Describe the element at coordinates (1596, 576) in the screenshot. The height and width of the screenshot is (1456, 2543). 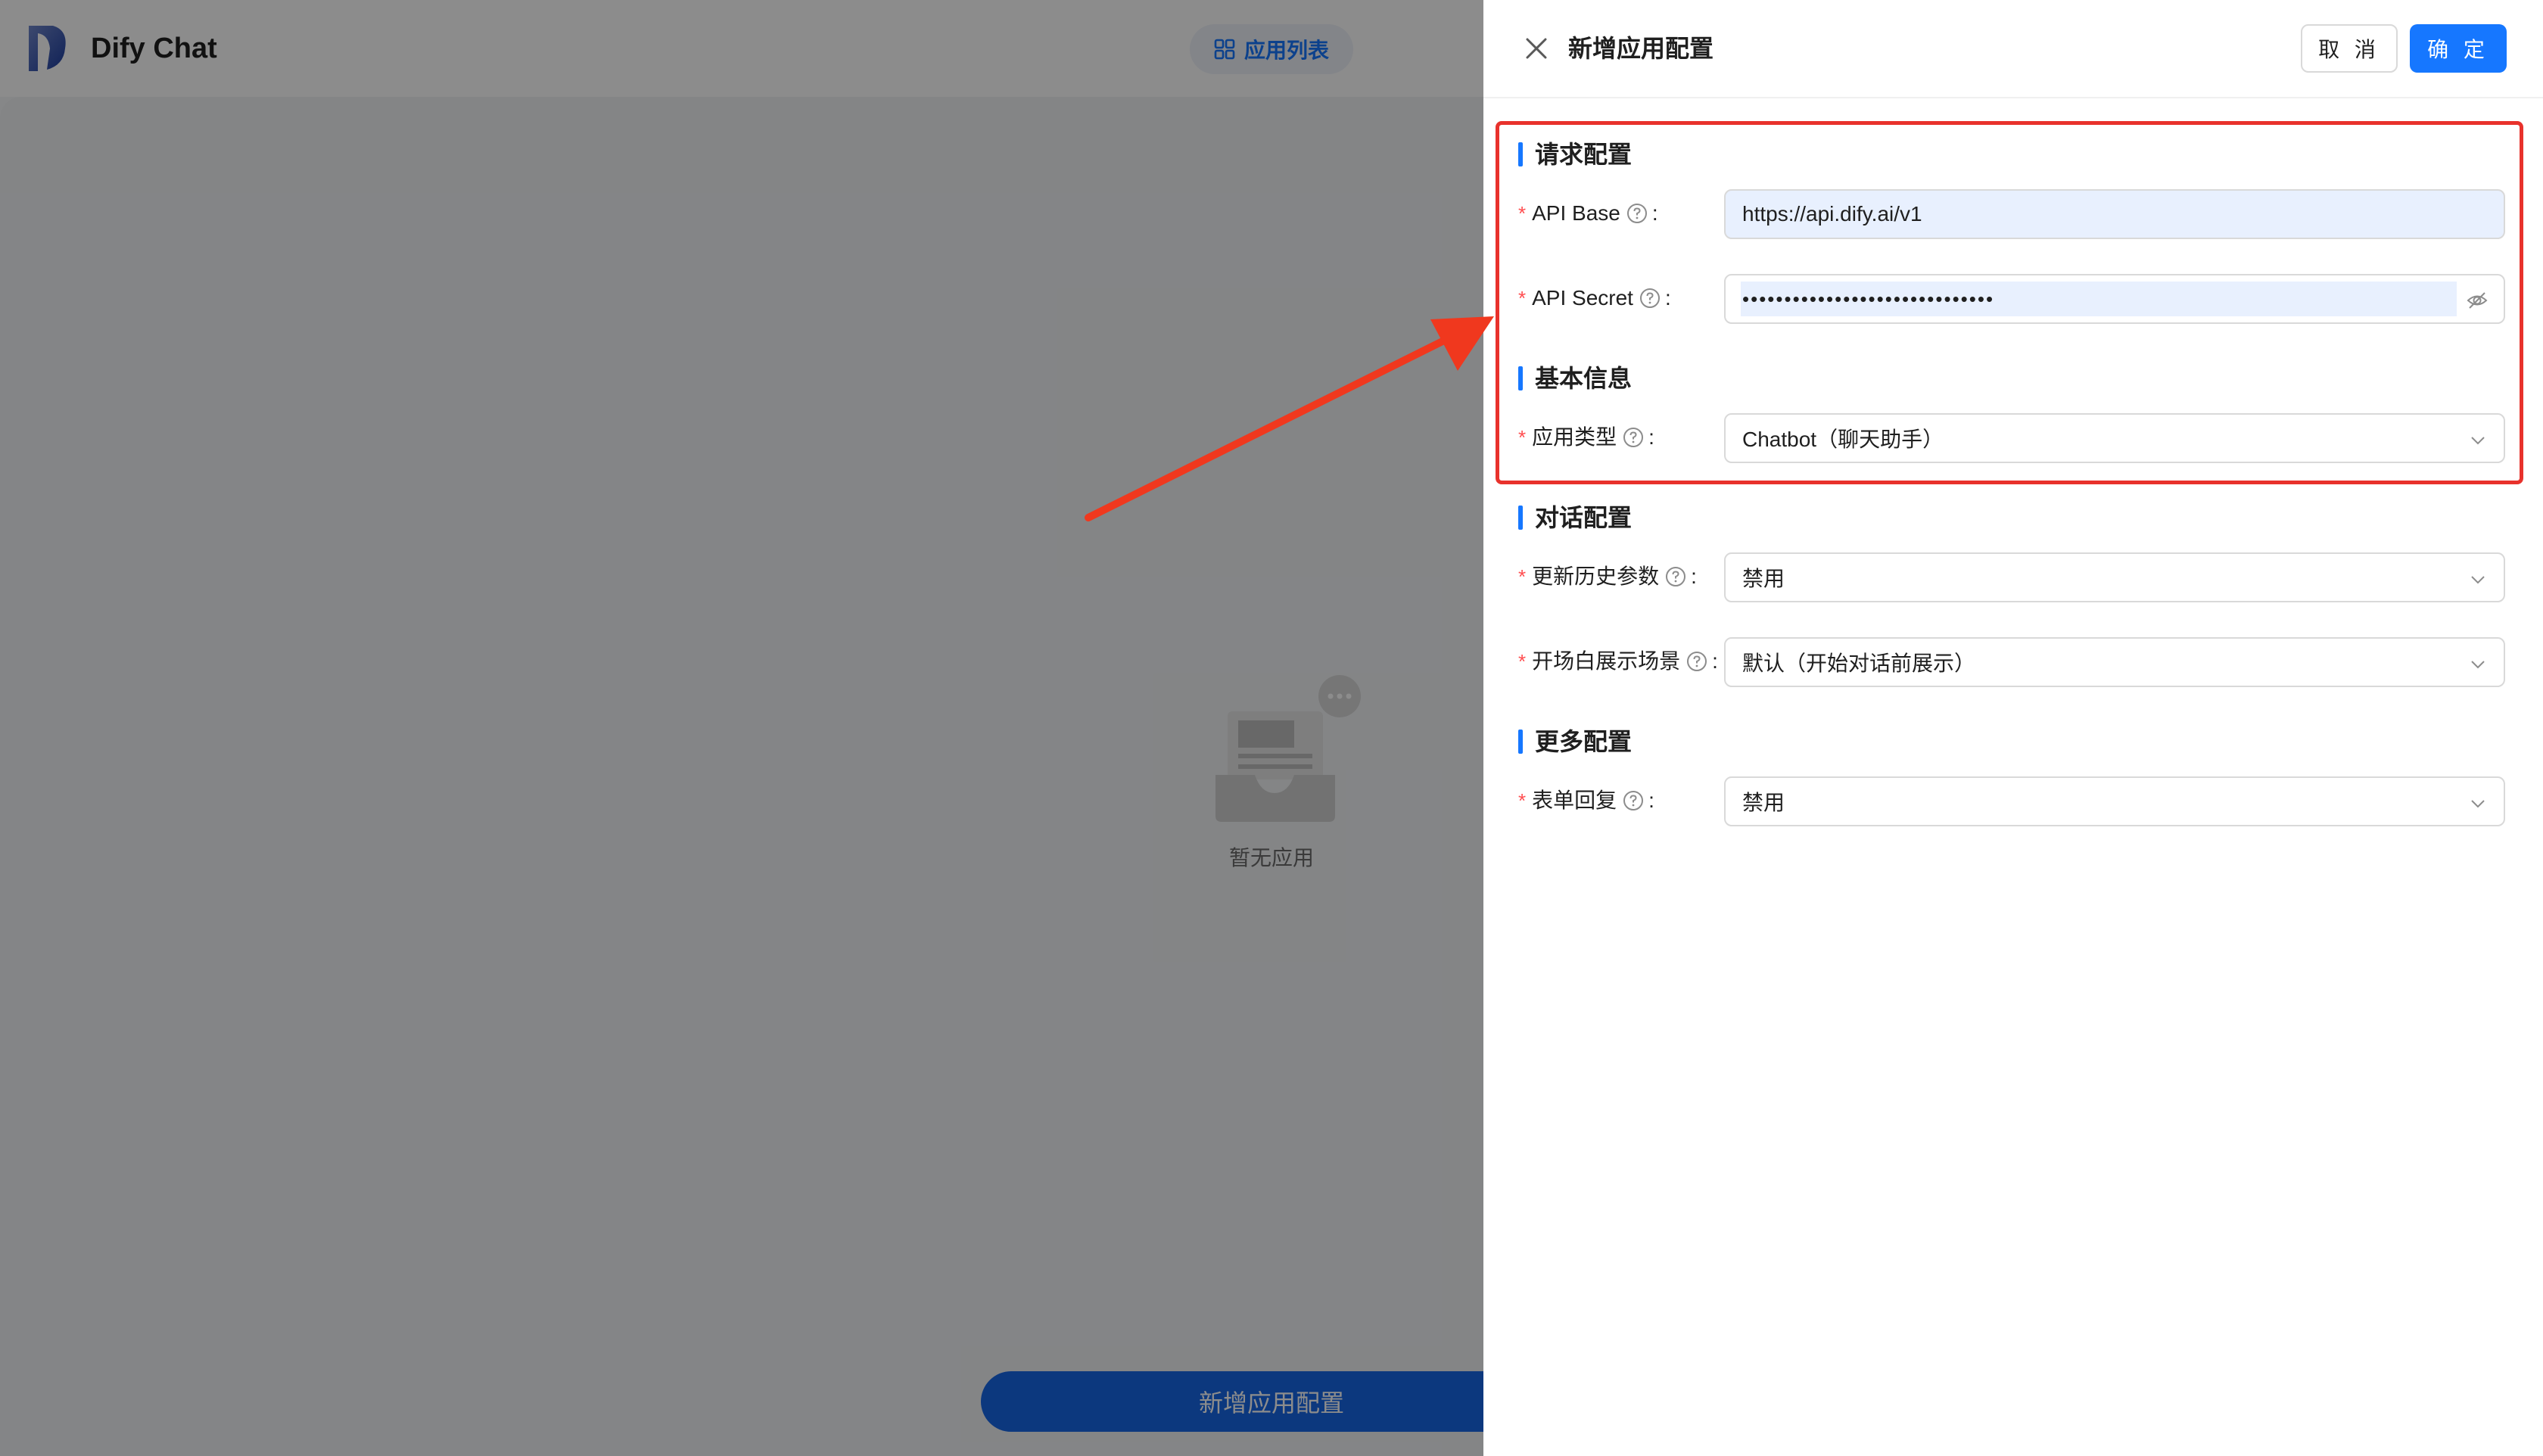
I see `update-history-label-text: 更新历史参数` at that location.